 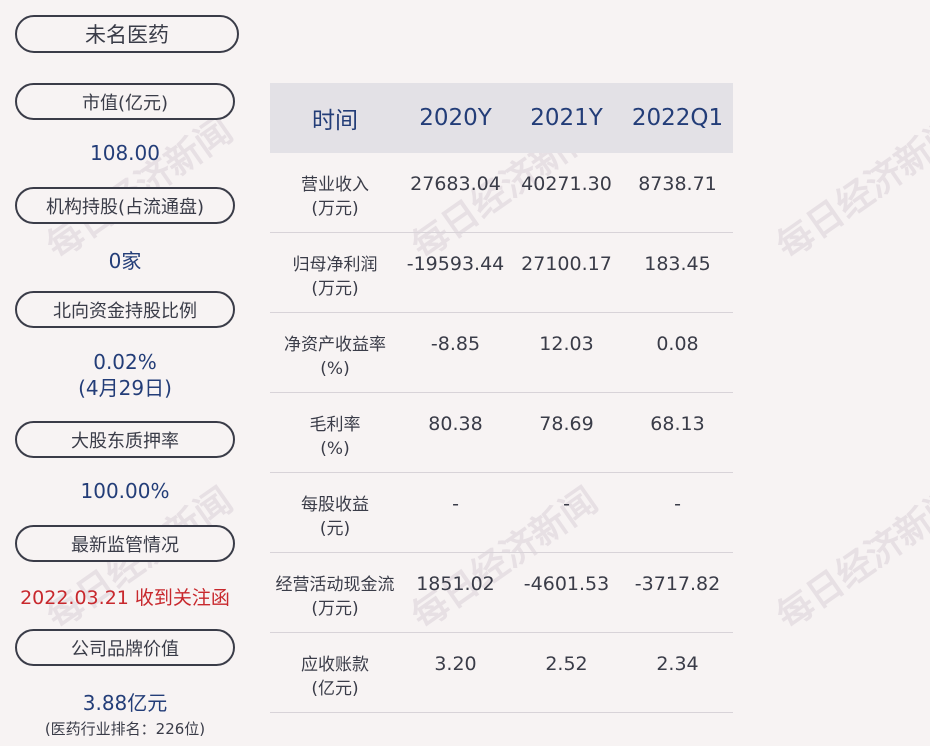 What do you see at coordinates (125, 703) in the screenshot?
I see `brand-value-amount: 3.88亿元` at bounding box center [125, 703].